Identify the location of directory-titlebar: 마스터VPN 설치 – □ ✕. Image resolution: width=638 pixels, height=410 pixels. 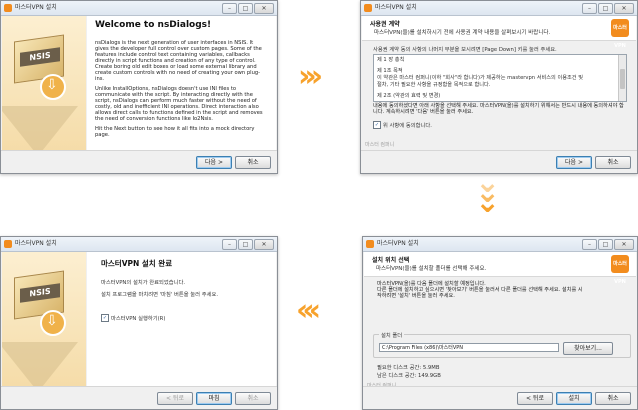
(500, 244).